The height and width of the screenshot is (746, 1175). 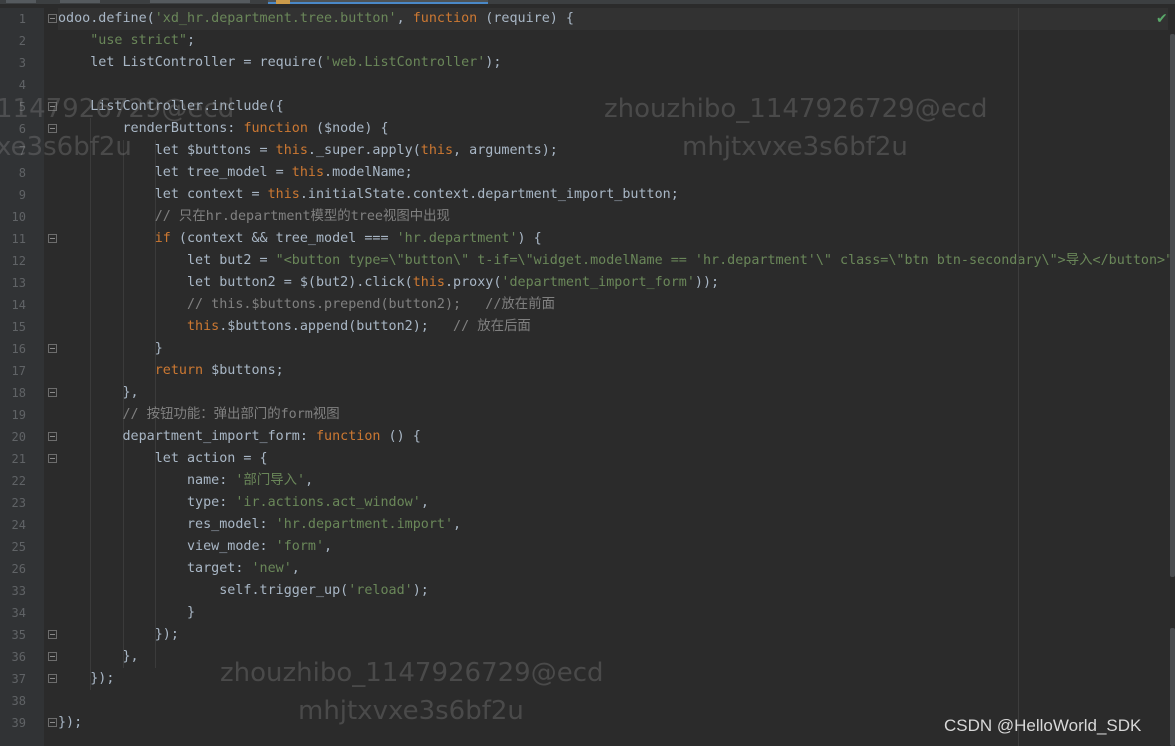 I want to click on code-token: );, so click(x=420, y=590).